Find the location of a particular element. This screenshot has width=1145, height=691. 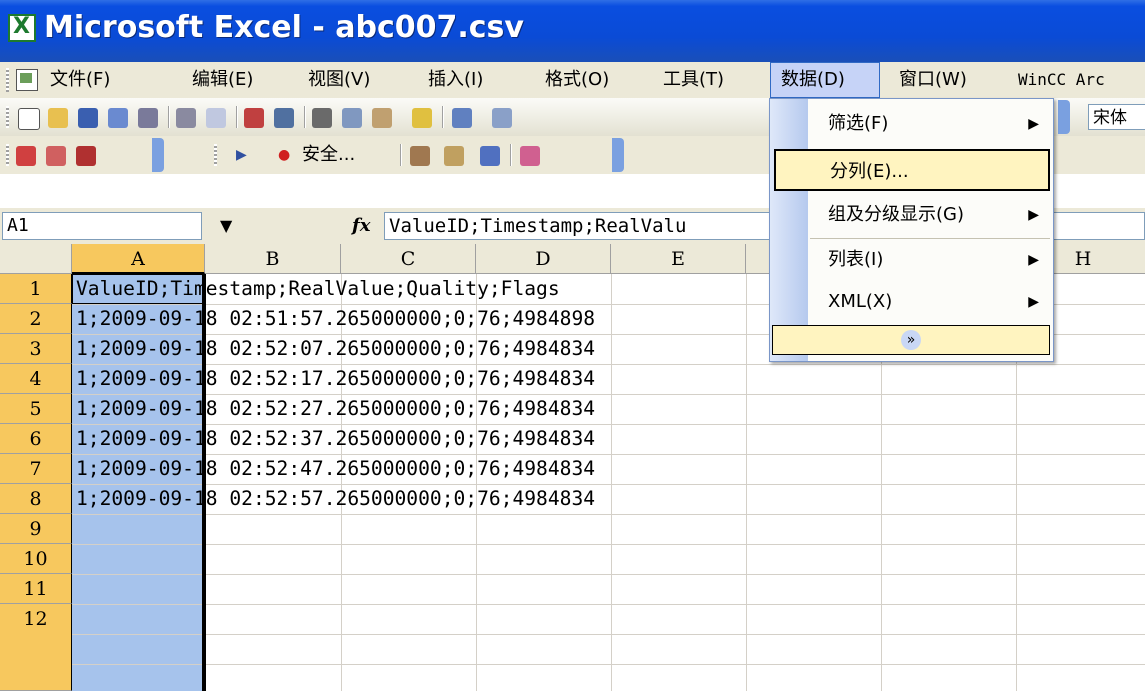

double-chevron-down-icon: » is located at coordinates (911, 340).